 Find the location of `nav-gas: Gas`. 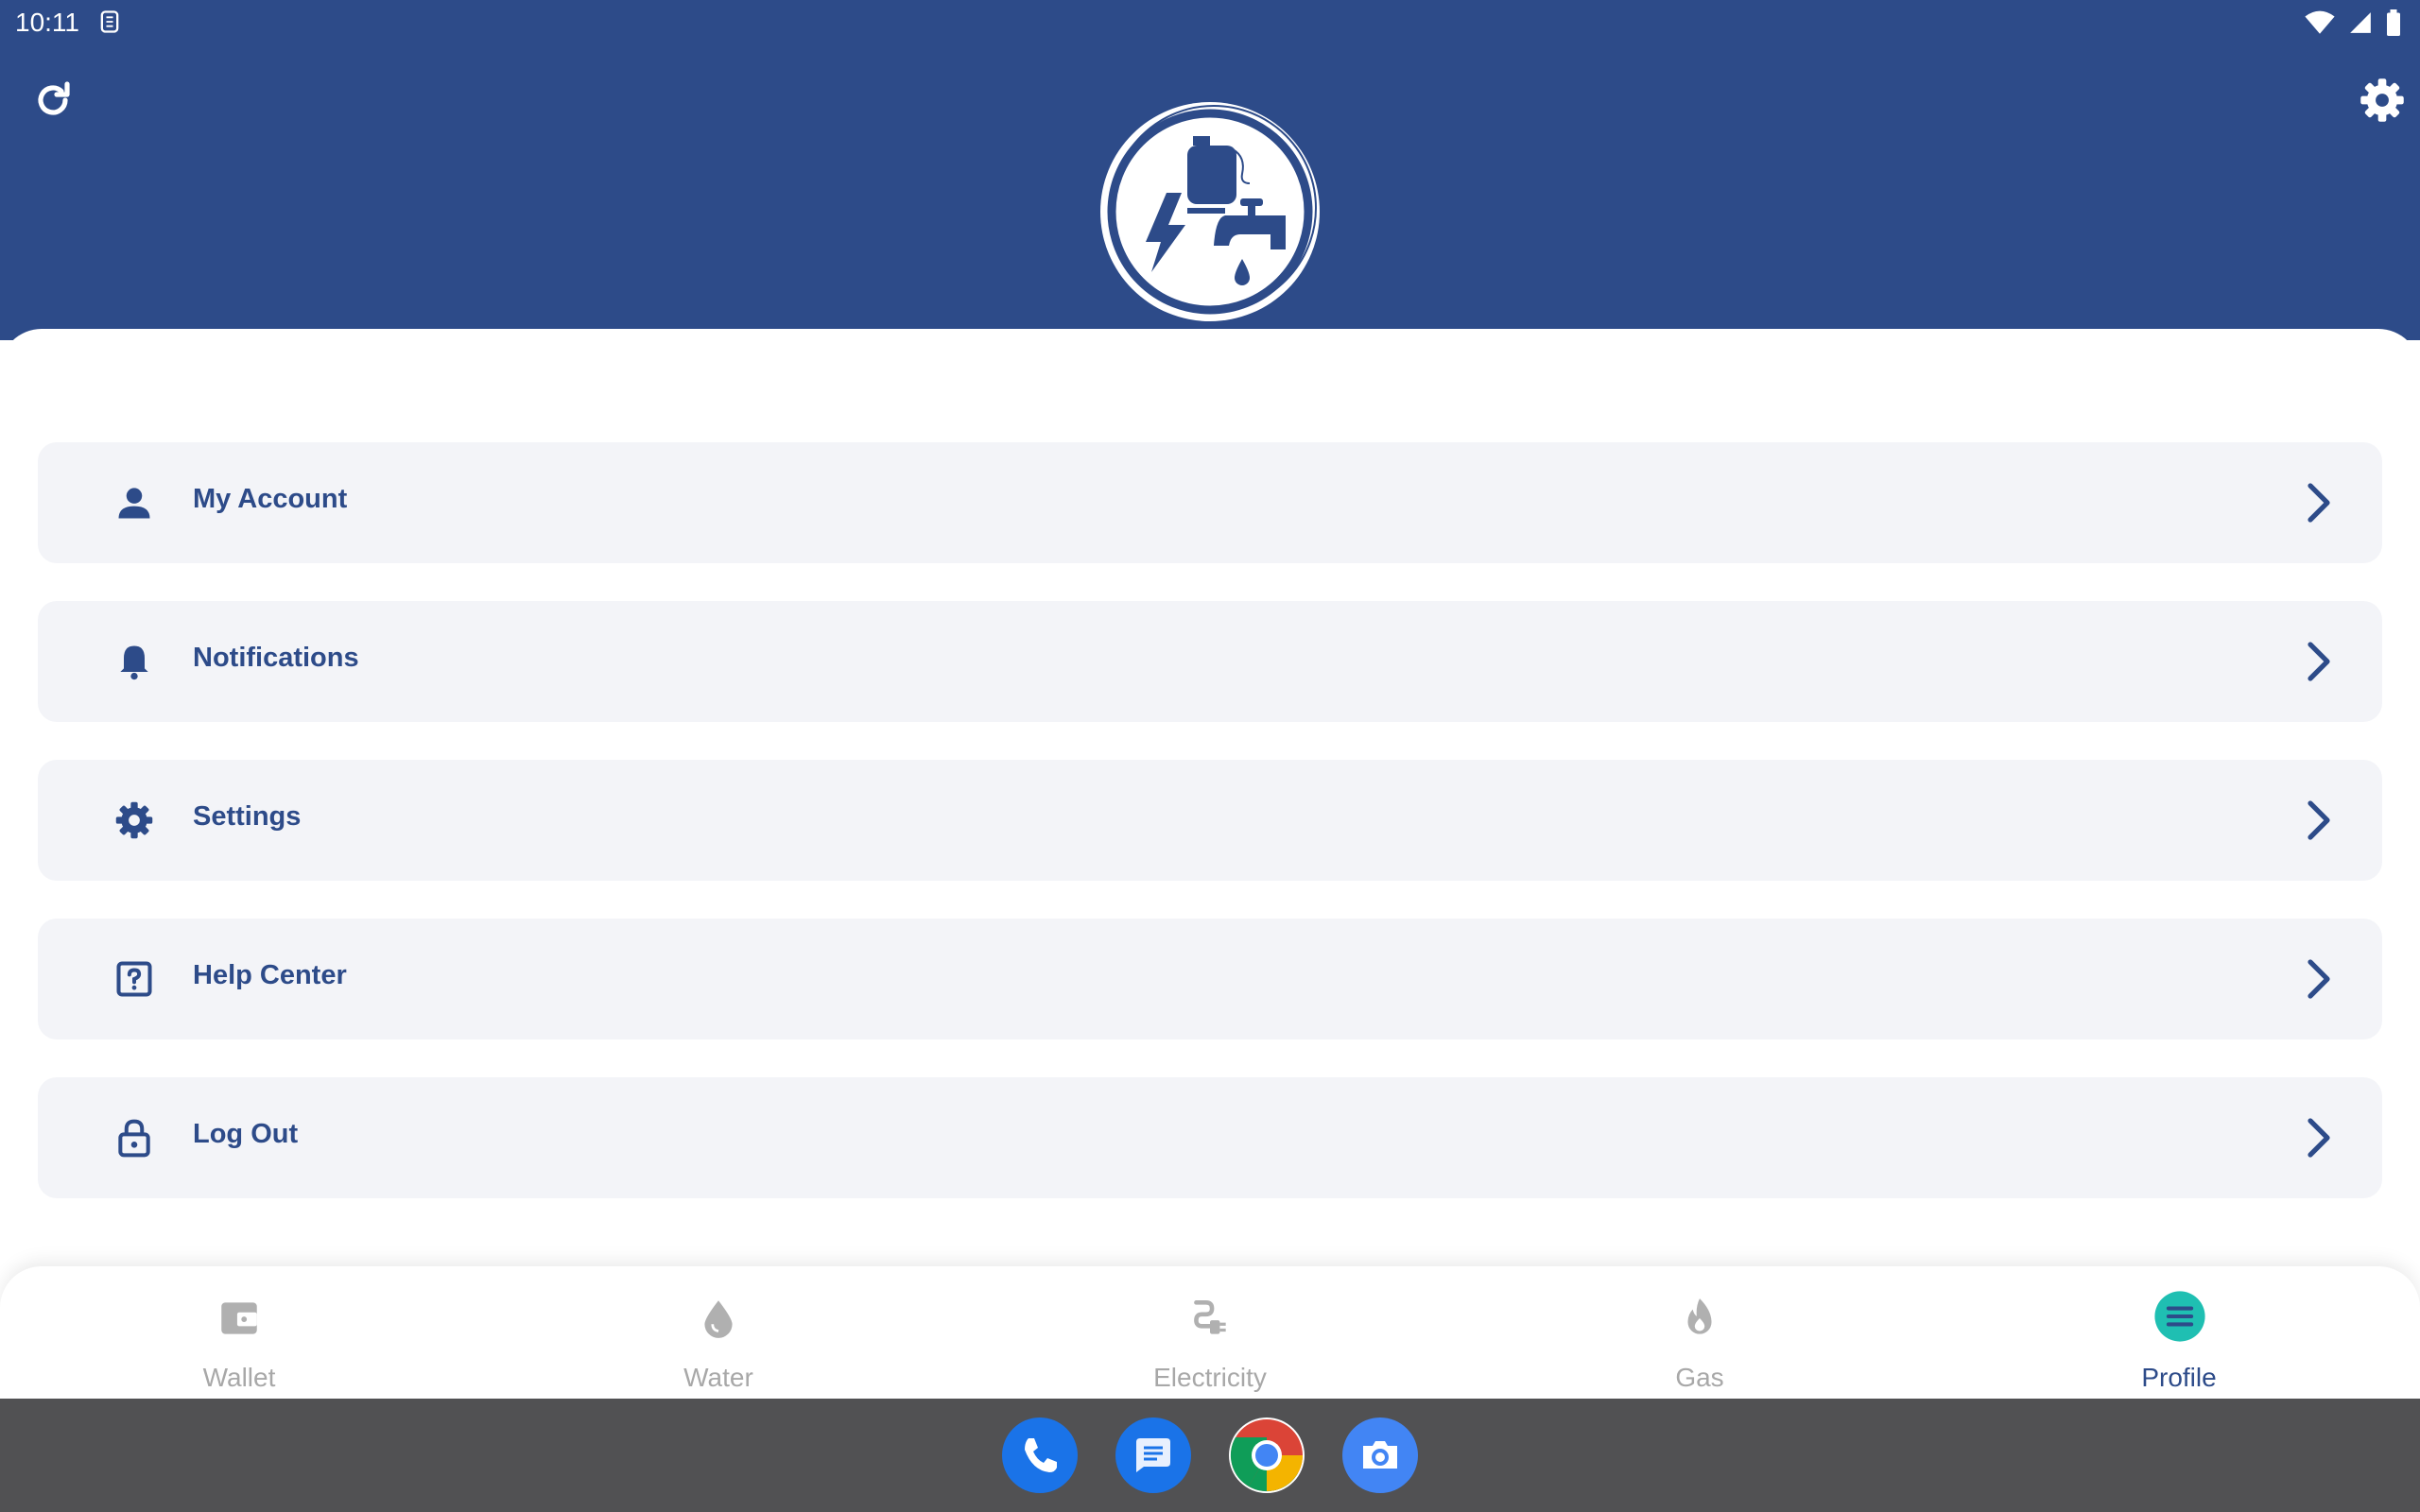

nav-gas: Gas is located at coordinates (1699, 1332).